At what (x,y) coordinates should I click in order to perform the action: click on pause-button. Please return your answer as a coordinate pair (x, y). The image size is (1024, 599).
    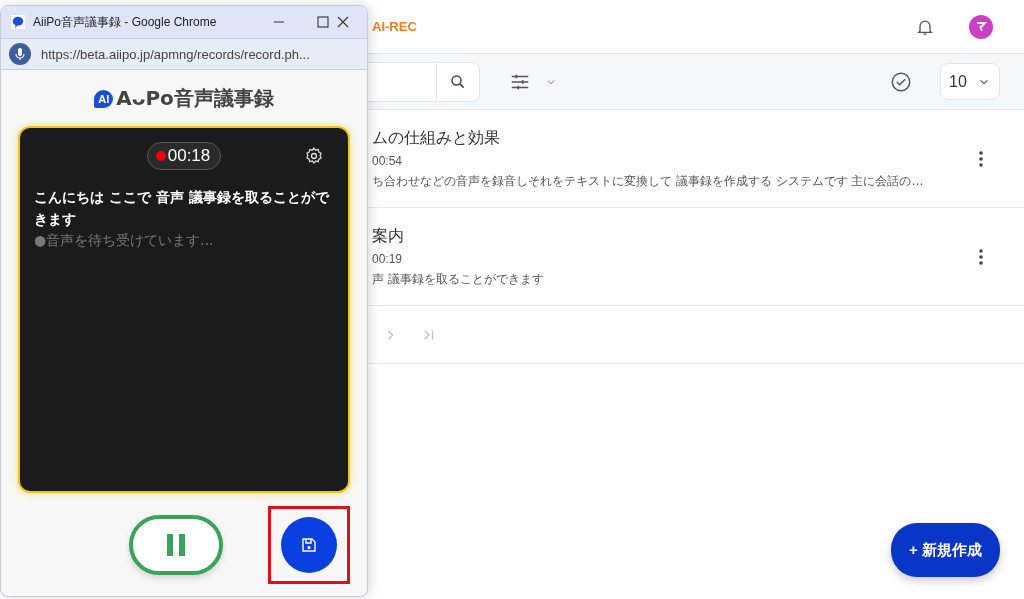
    Looking at the image, I should click on (176, 545).